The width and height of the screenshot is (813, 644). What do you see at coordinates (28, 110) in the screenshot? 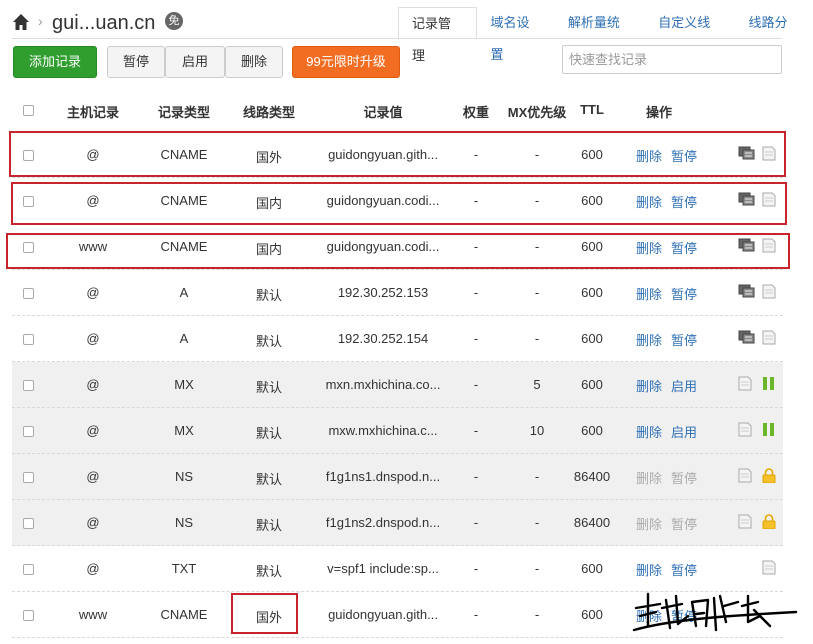
I see `select-all-checkbox` at bounding box center [28, 110].